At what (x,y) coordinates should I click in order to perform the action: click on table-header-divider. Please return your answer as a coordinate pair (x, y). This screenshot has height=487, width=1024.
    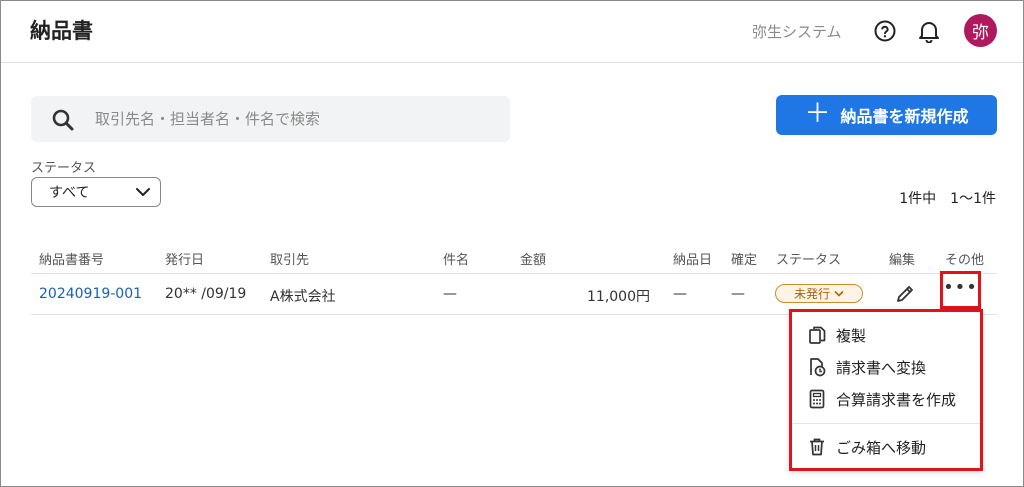
    Looking at the image, I should click on (514, 273).